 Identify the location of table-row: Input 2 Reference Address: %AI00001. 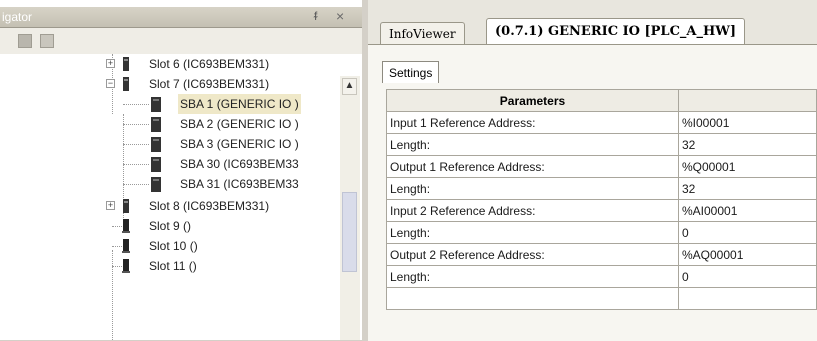
(601, 210).